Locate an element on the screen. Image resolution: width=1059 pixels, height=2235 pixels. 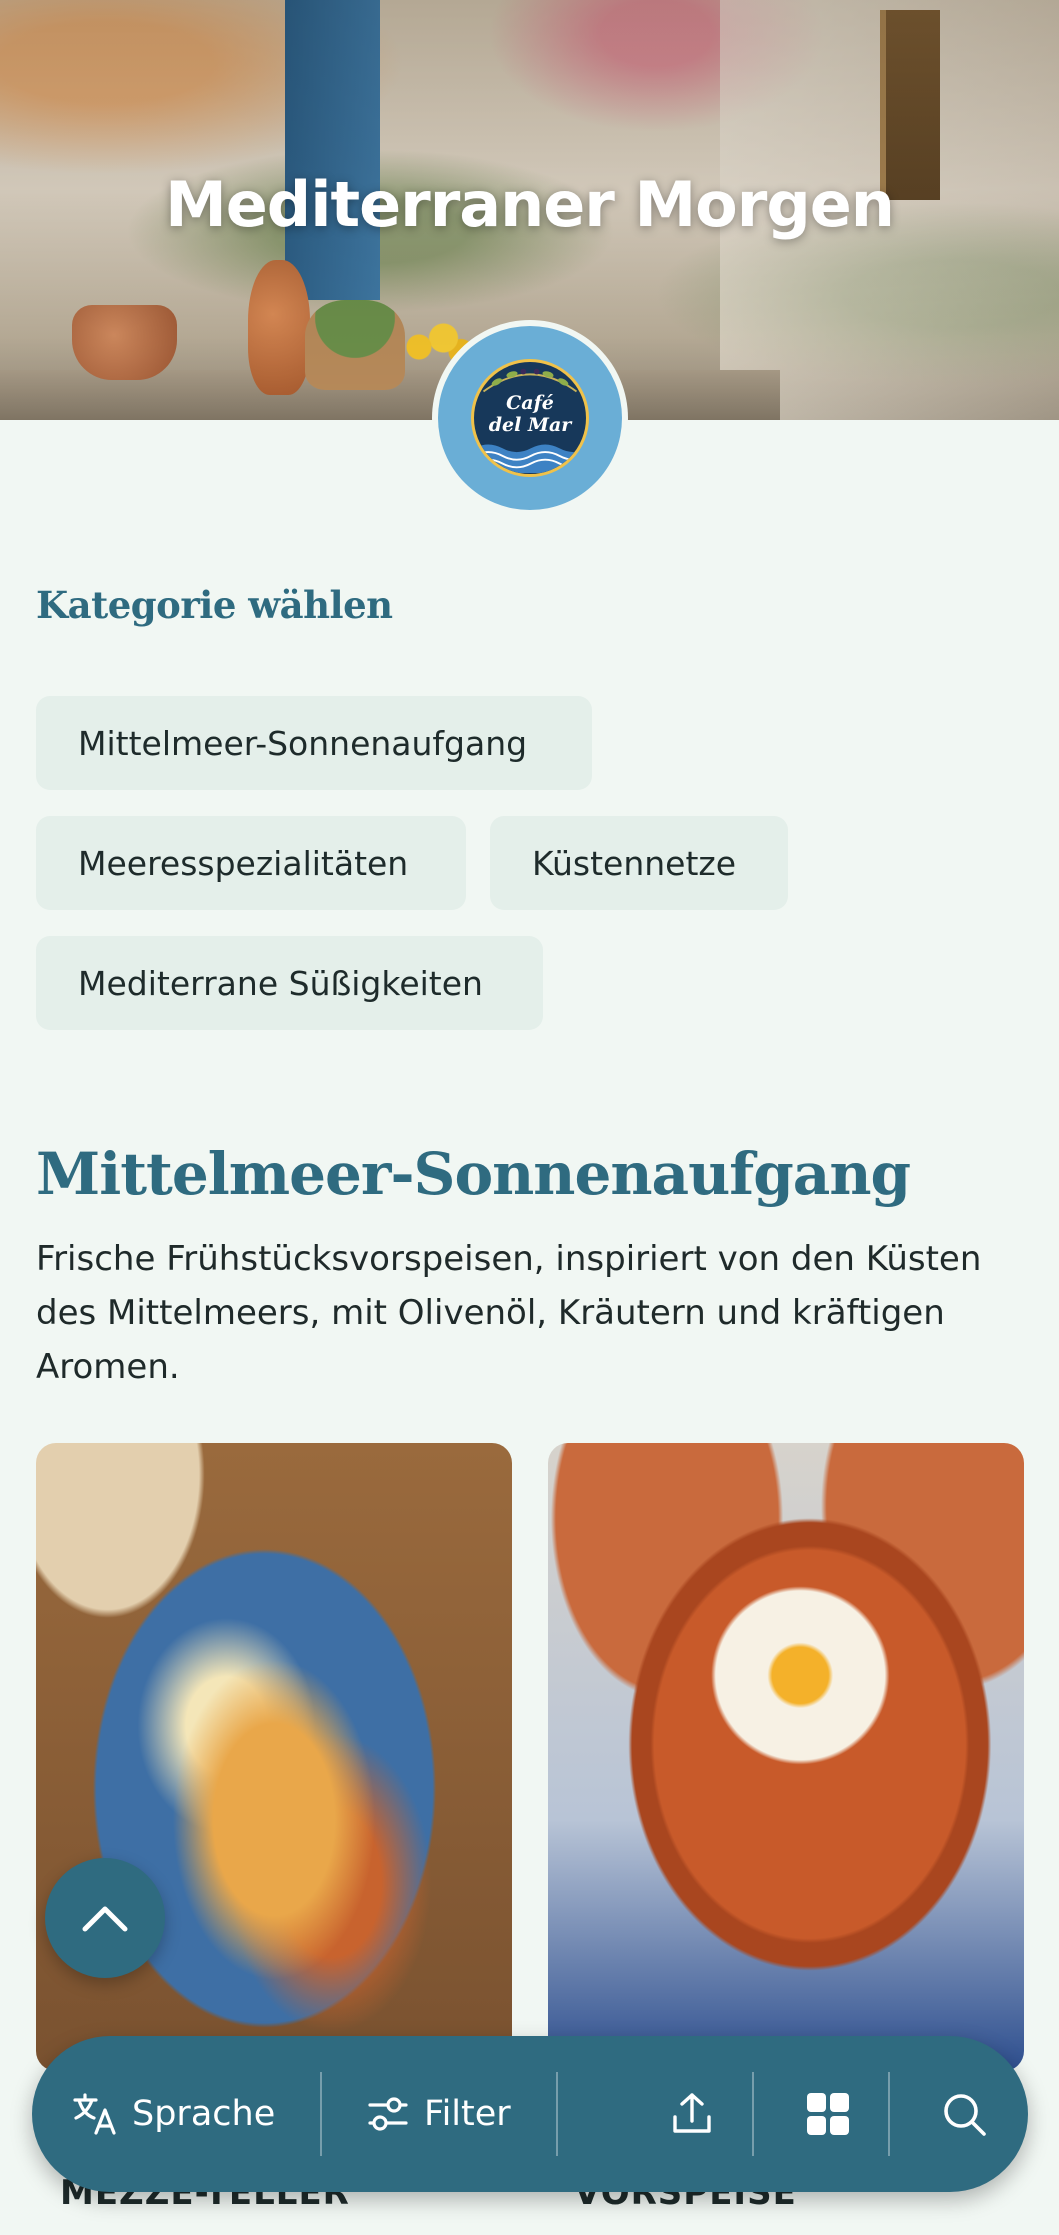
category-chip-label: Küstennetze is located at coordinates (634, 863).